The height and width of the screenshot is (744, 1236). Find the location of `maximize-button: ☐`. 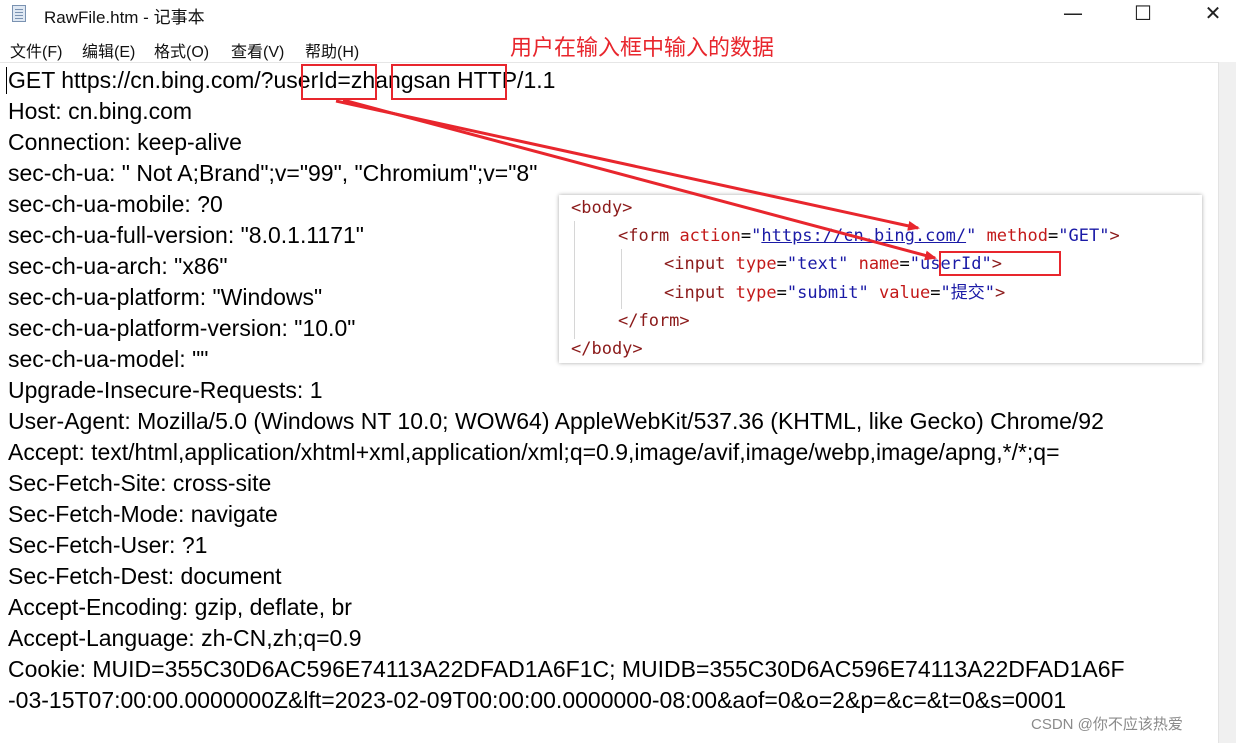

maximize-button: ☐ is located at coordinates (1143, 14).